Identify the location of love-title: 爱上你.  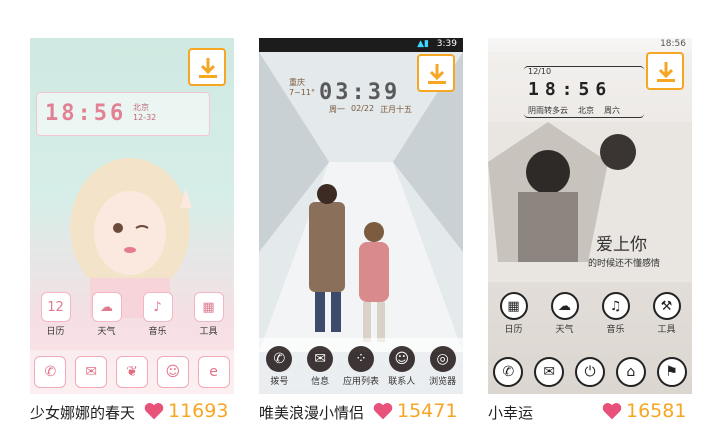
(621, 245).